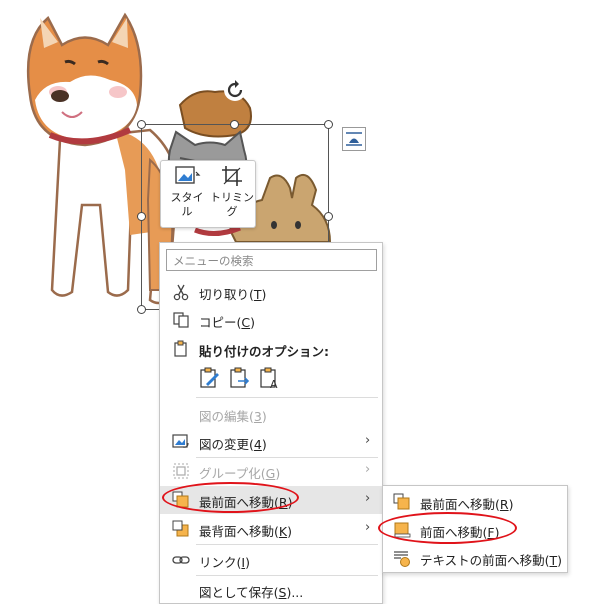 Image resolution: width=589 pixels, height=604 pixels. I want to click on sub-in-front-of-text-label-end: ), so click(560, 560).